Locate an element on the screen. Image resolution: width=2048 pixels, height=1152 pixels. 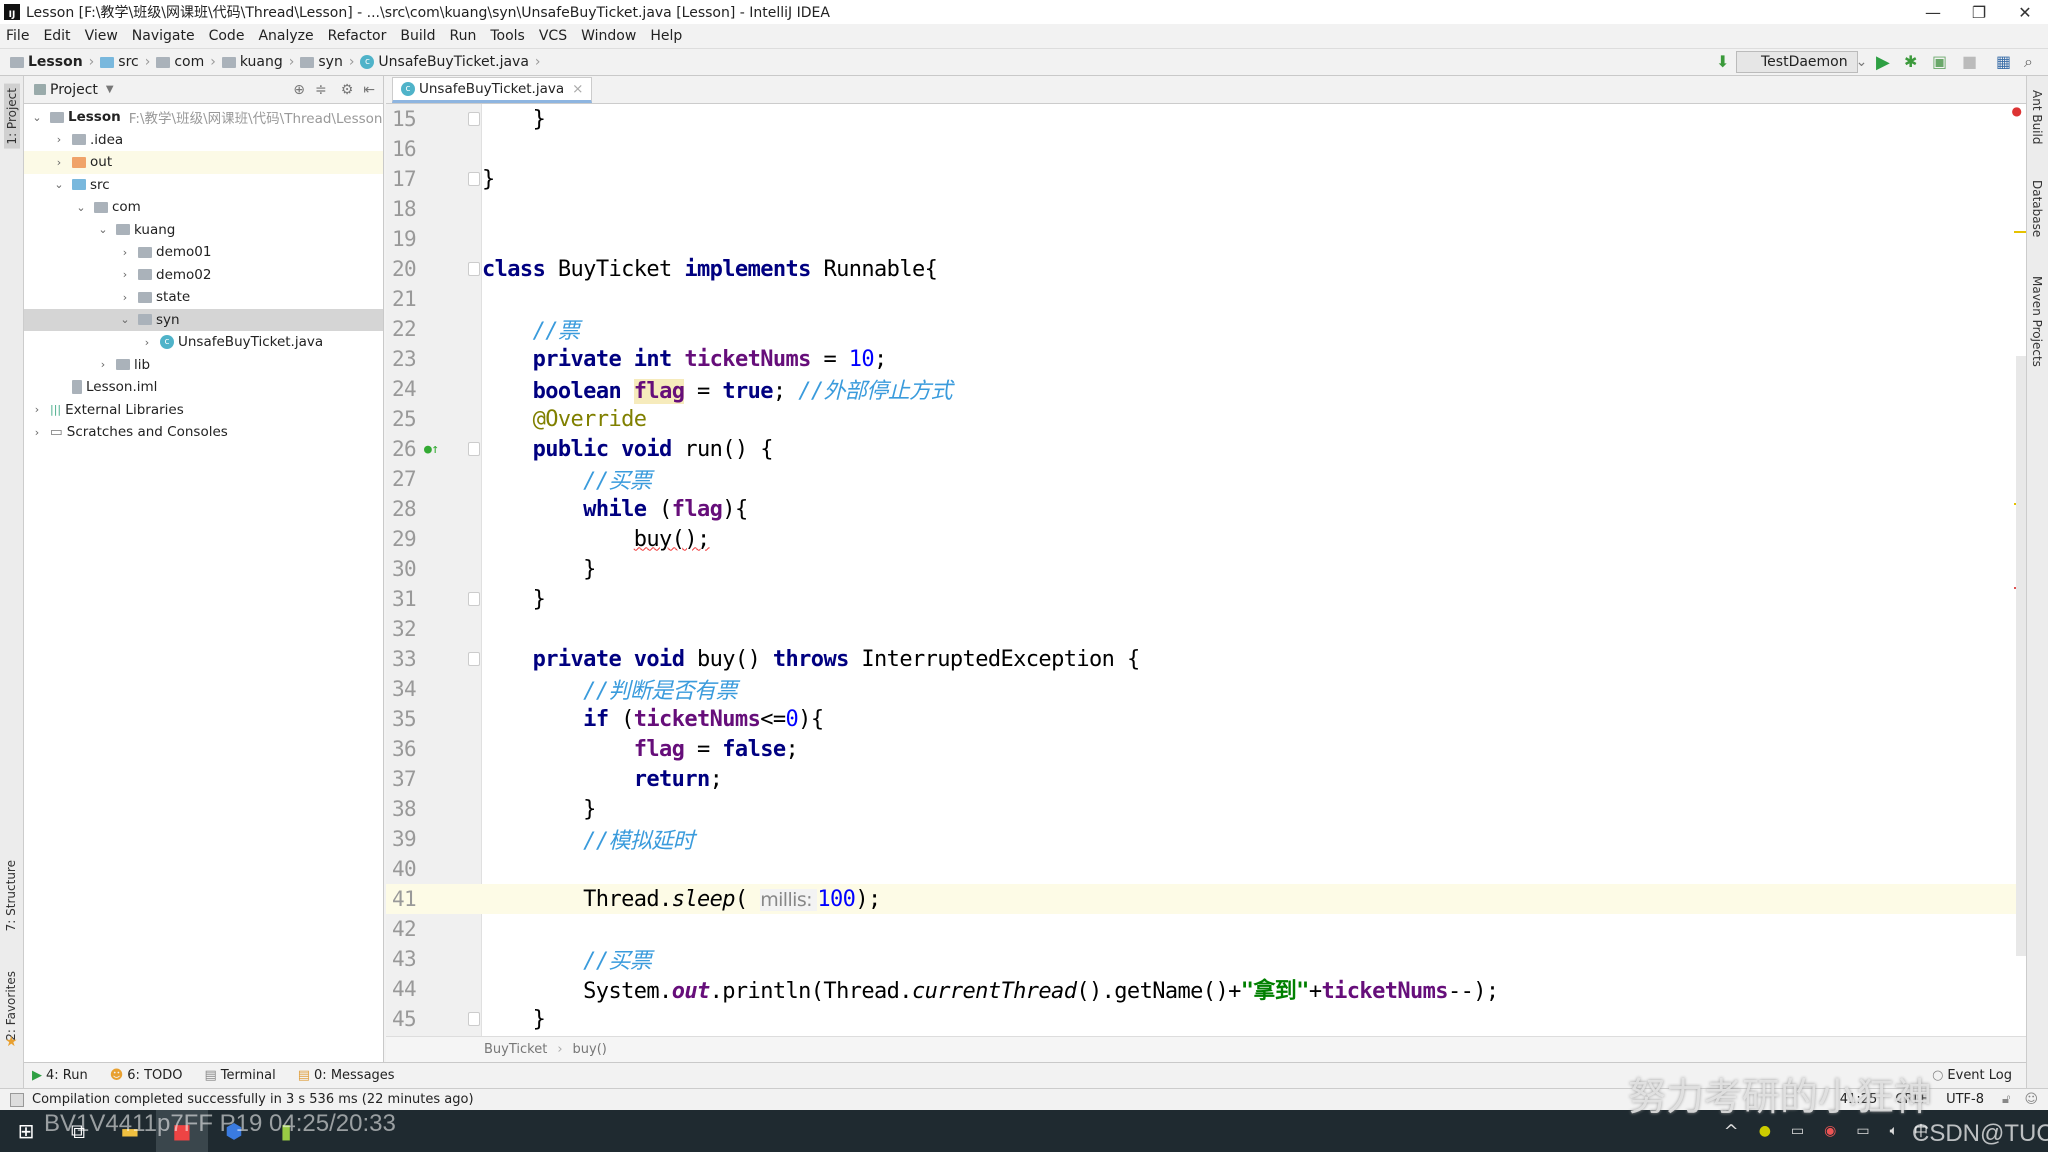
debug-icon: ✱ is located at coordinates (1910, 61).